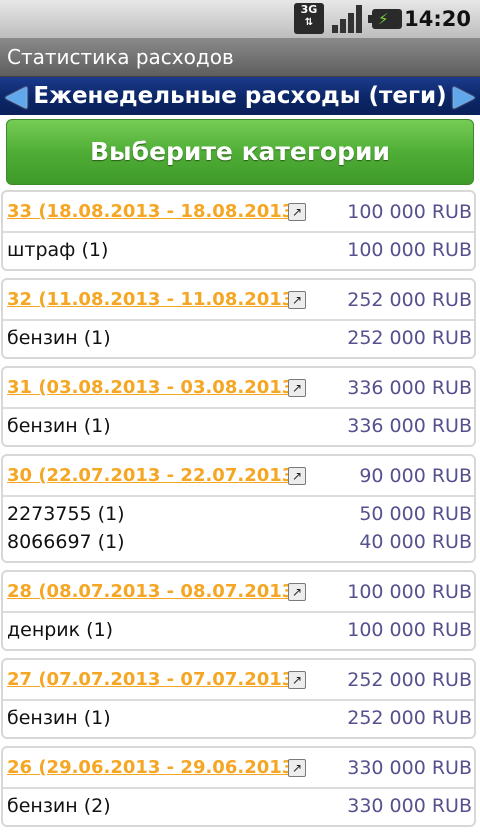 The image size is (480, 834). Describe the element at coordinates (409, 806) in the screenshot. I see `tag-amount: 330 000 RUB` at that location.